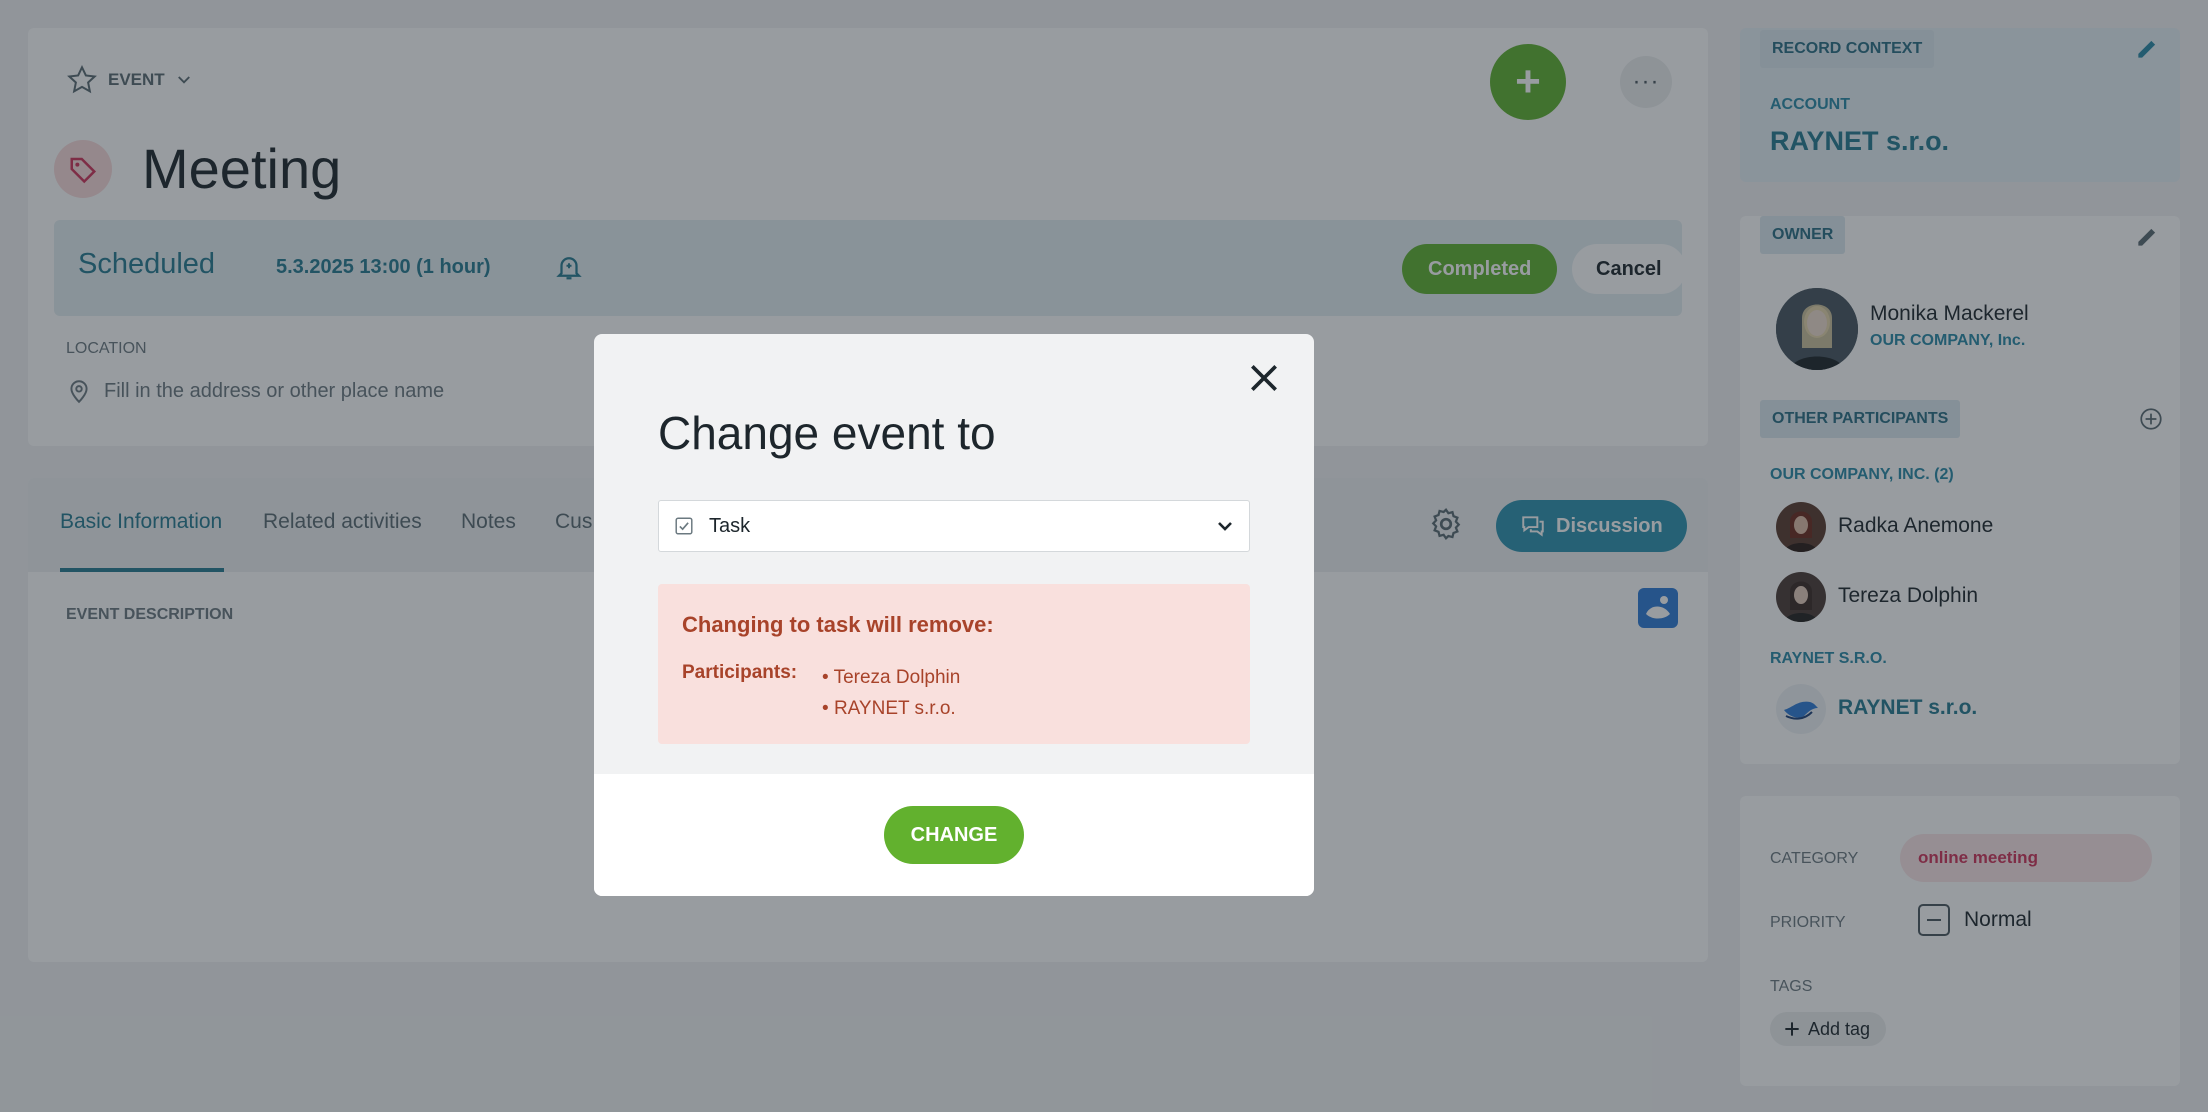 Image resolution: width=2208 pixels, height=1112 pixels. I want to click on warning-title: Changing to task will remove:, so click(838, 624).